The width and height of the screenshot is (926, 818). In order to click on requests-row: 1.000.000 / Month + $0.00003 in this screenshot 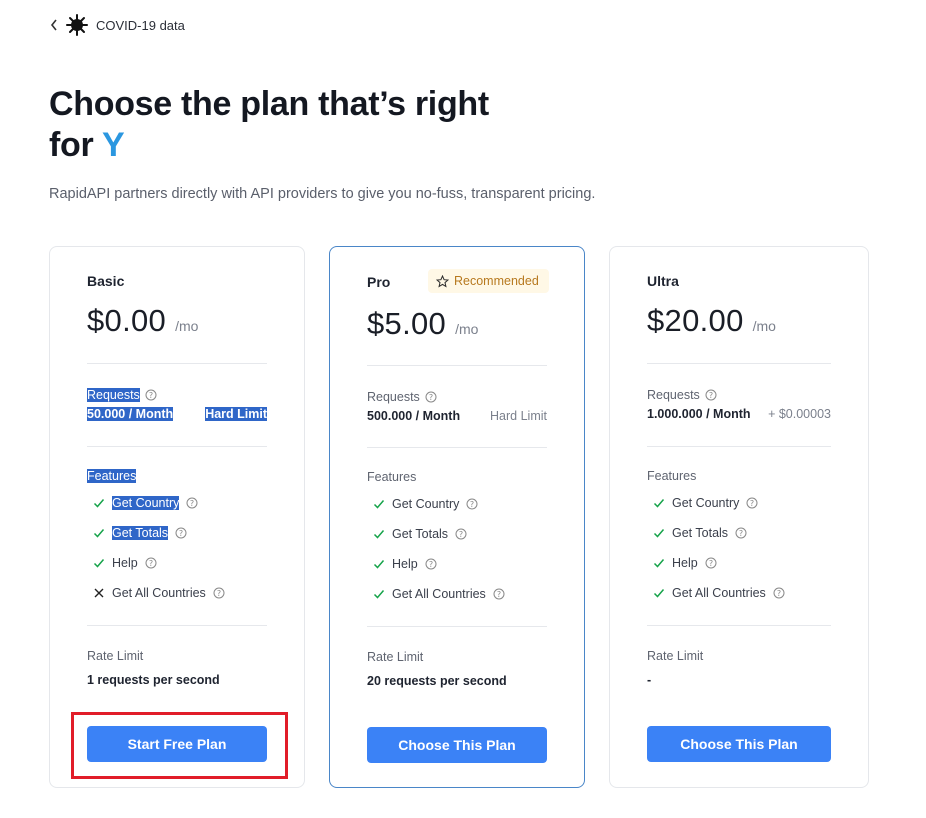, I will do `click(739, 414)`.